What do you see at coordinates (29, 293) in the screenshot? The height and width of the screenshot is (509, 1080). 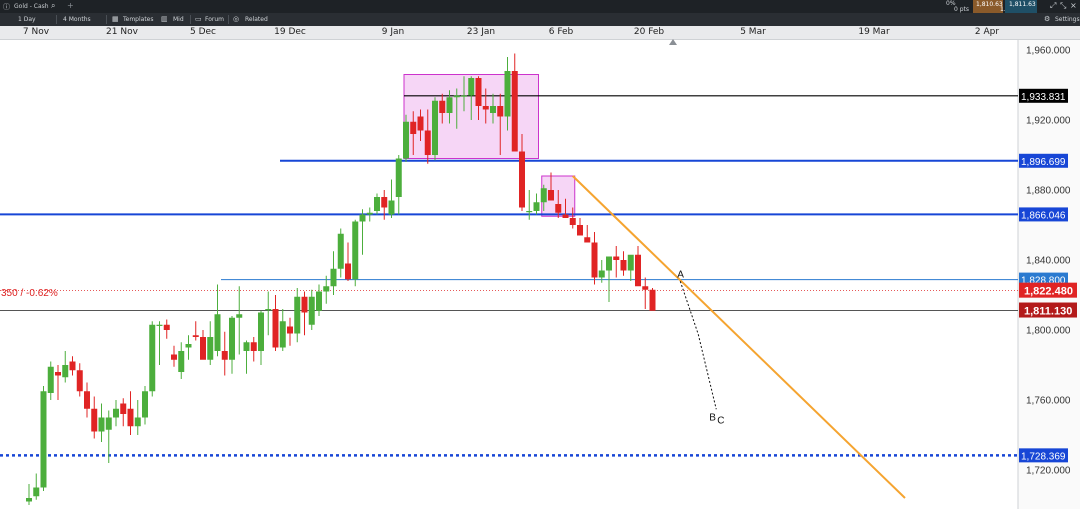 I see `change-annotation: 350 / -0.62%` at bounding box center [29, 293].